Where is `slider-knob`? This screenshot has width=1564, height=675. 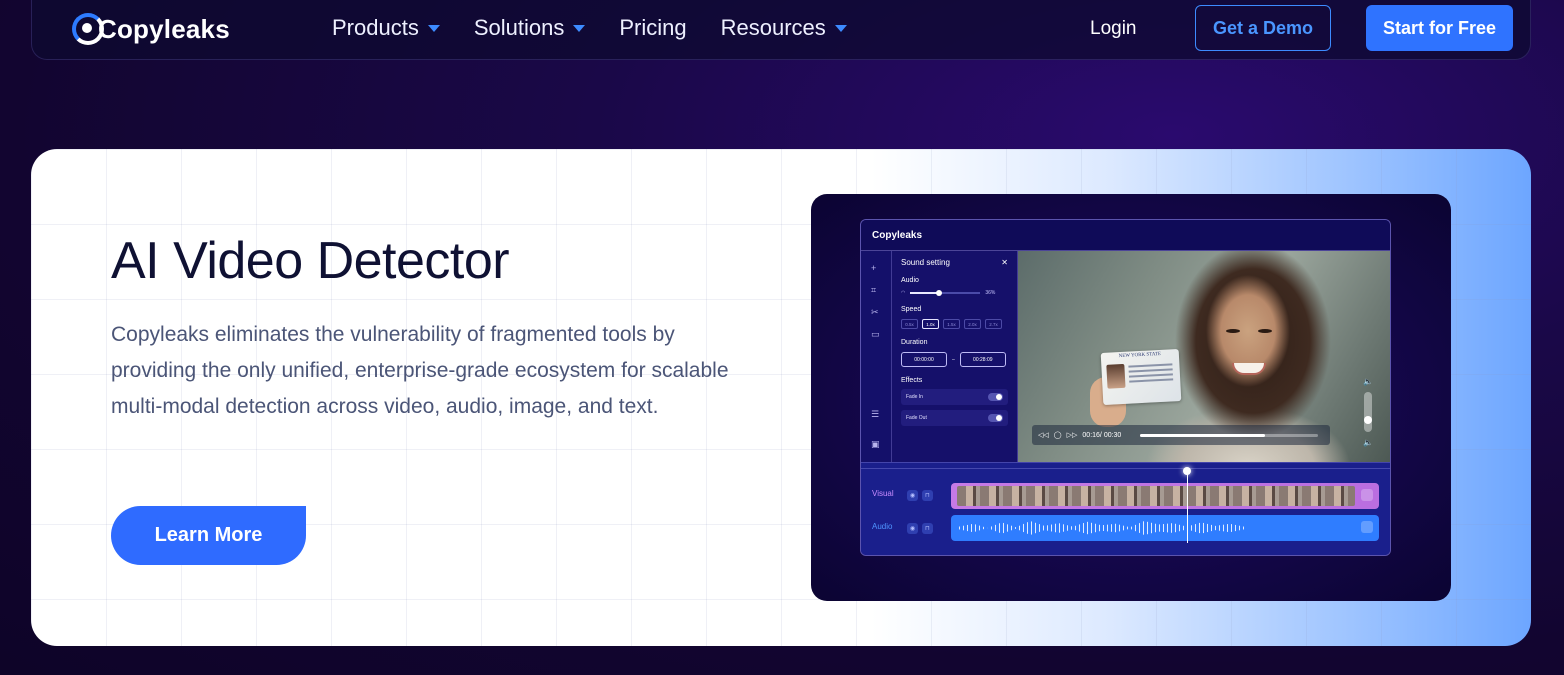
slider-knob is located at coordinates (938, 293).